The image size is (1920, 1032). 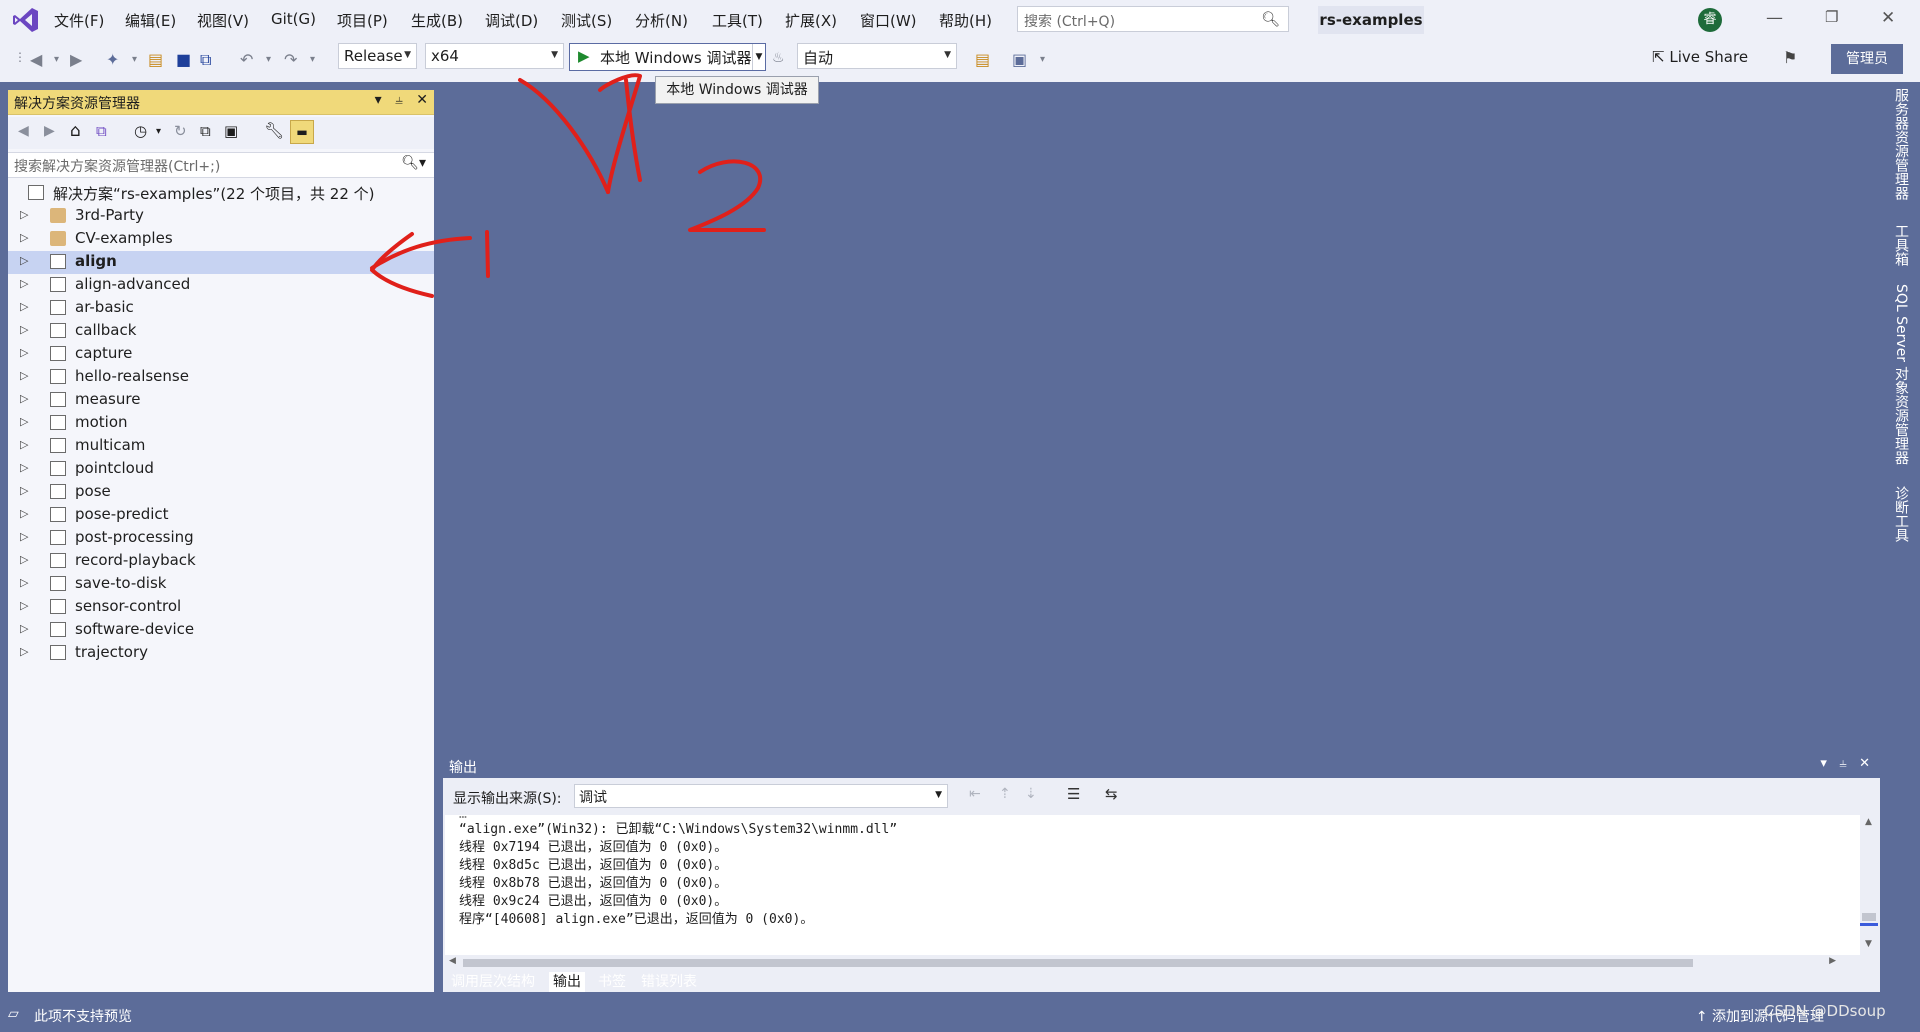 I want to click on tree-item: ▷ sensor-control, so click(x=221, y=607).